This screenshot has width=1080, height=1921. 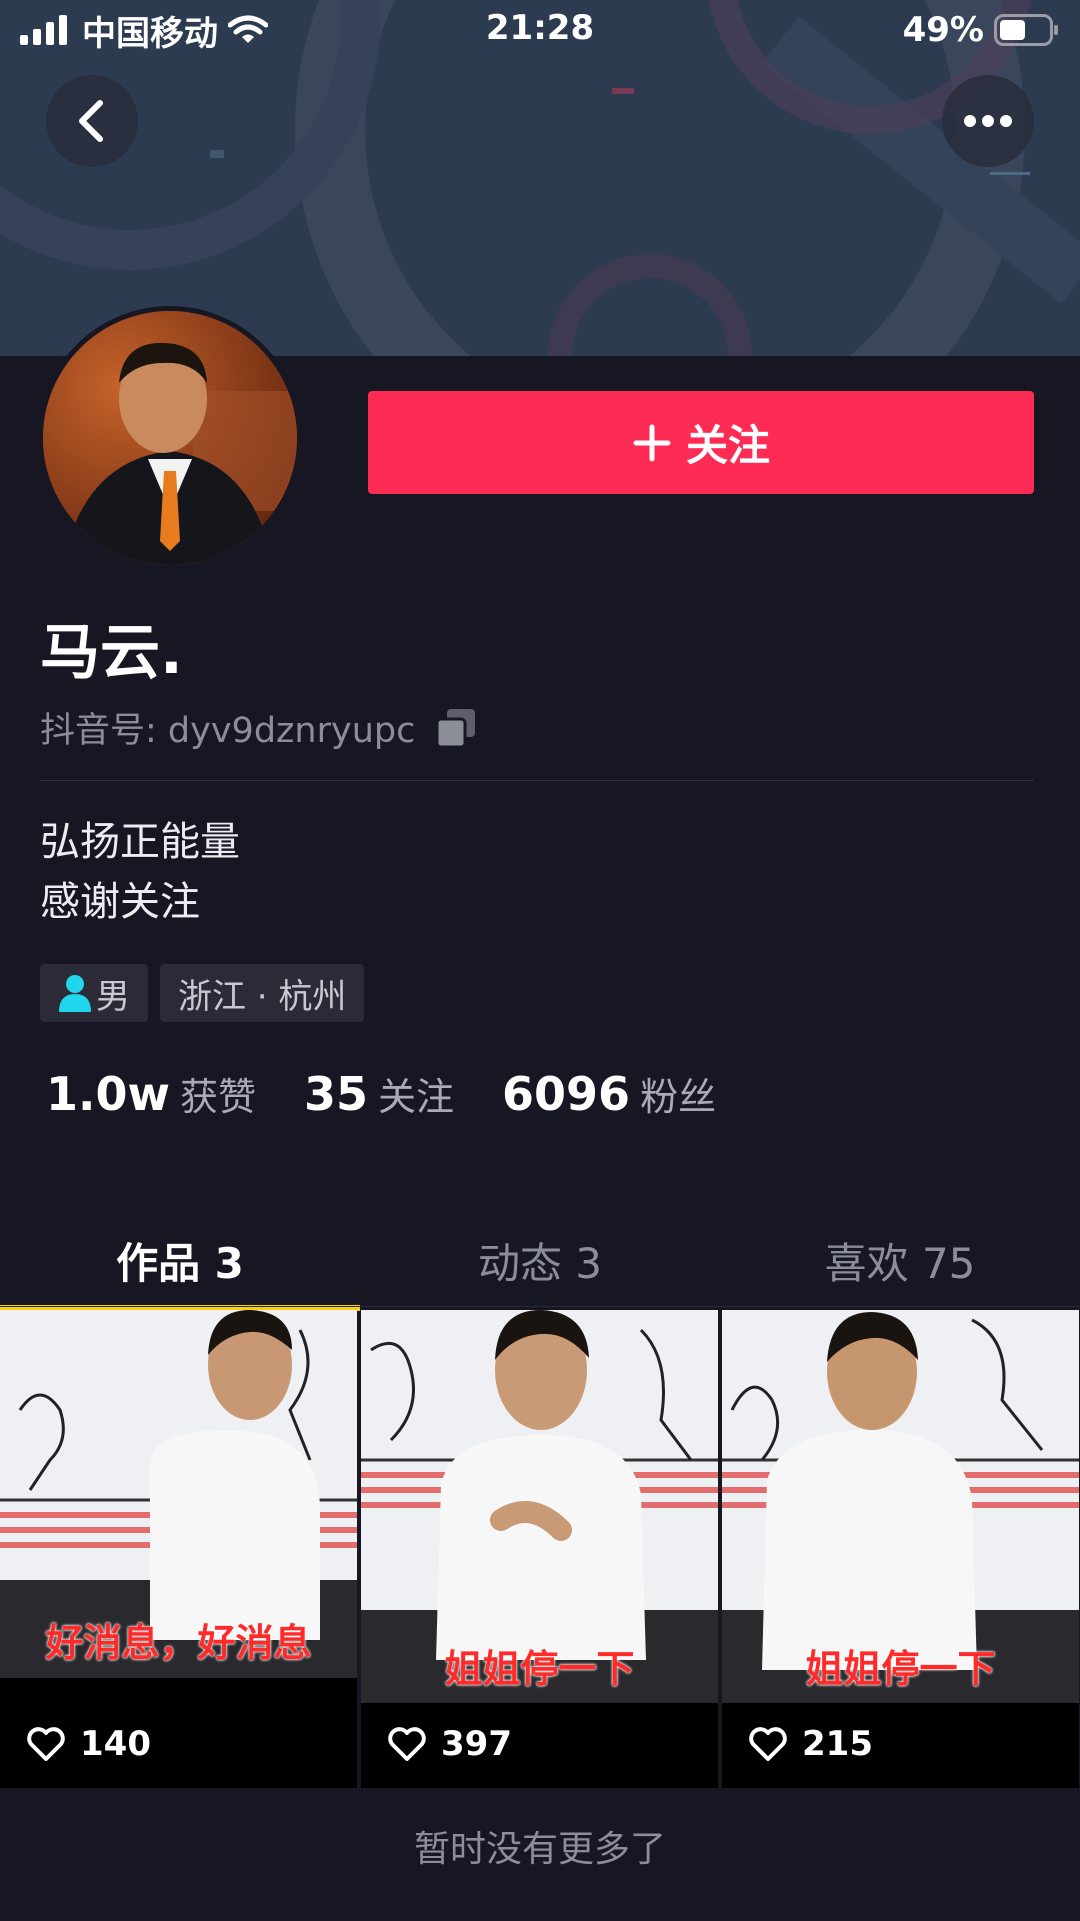 I want to click on video-thumbnail: 姐姐停一下 215, so click(x=900, y=1549).